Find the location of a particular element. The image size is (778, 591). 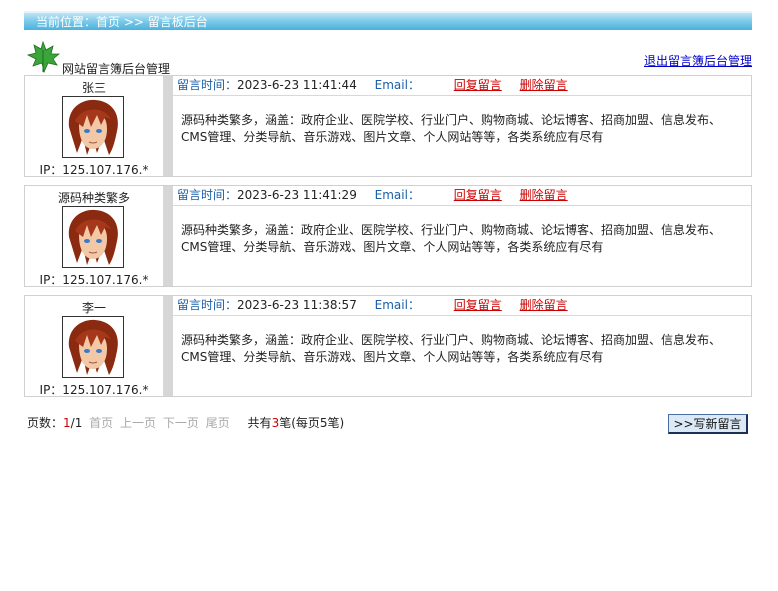

author-panel: 张三 IP：125.107.176.* is located at coordinates (94, 126).